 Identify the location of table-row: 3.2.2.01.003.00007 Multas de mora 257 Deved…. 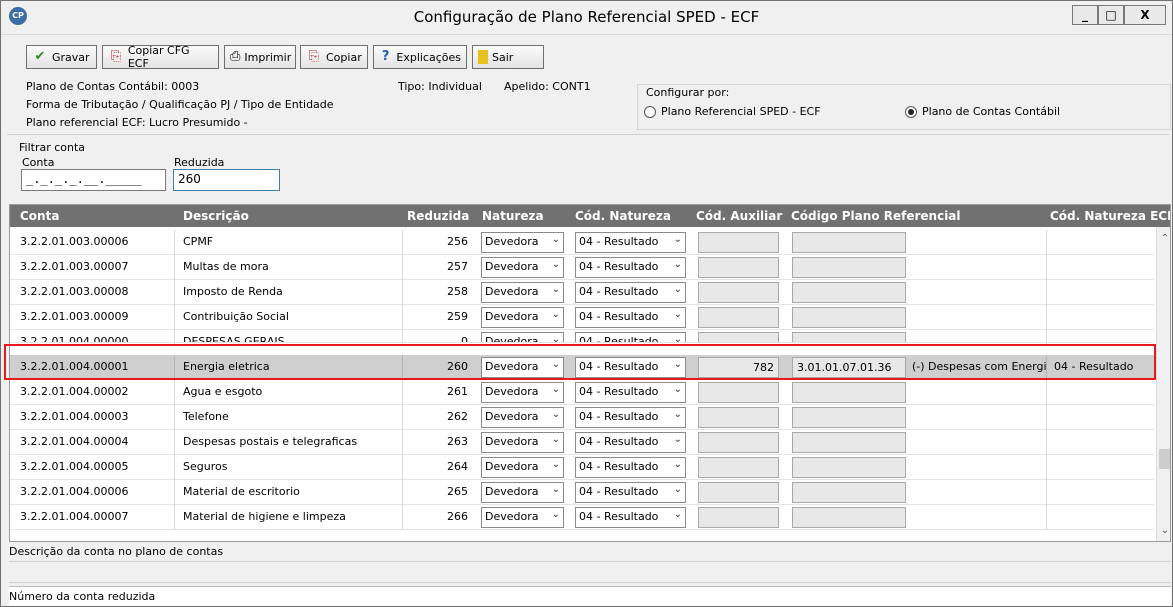
(582, 267).